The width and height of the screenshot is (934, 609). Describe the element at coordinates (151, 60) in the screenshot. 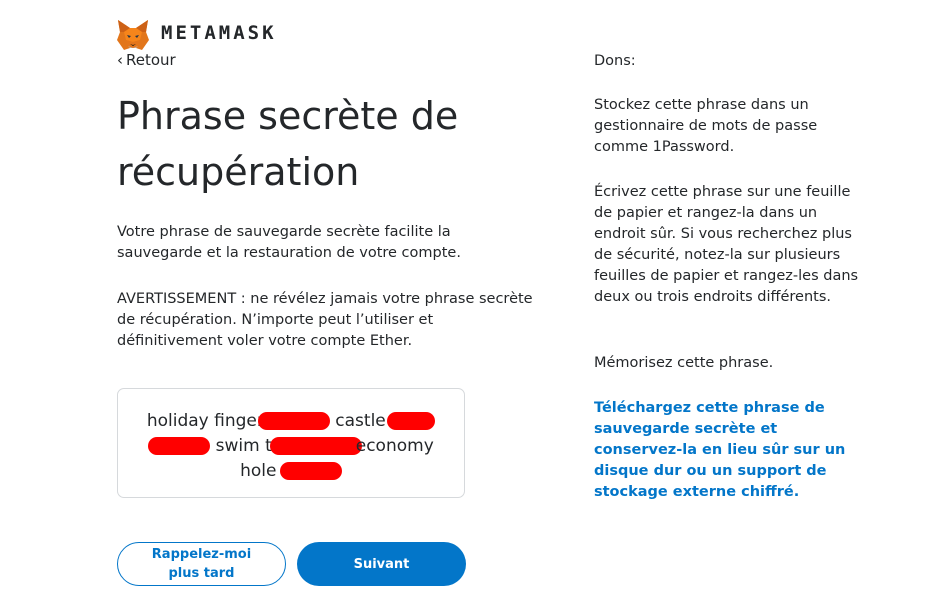

I see `back-label: Retour` at that location.